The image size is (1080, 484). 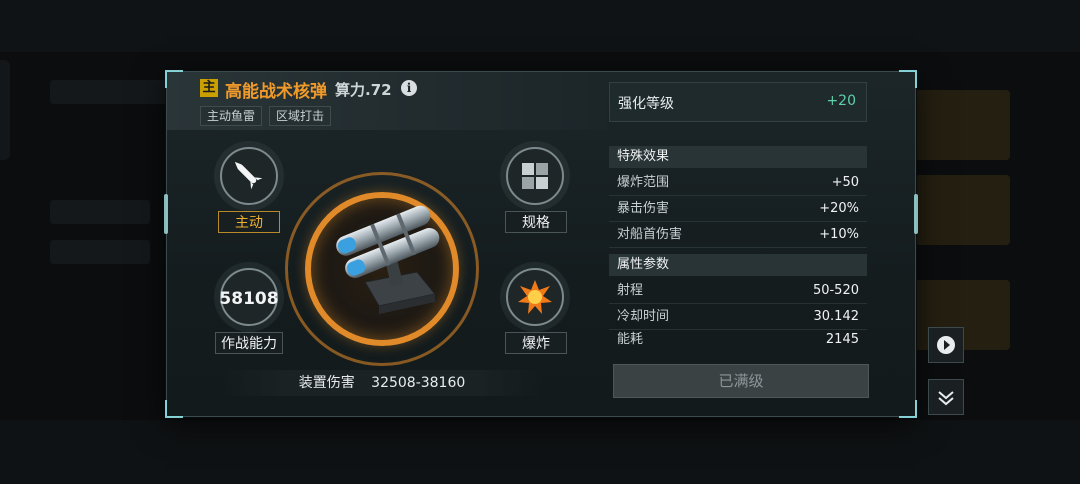 I want to click on weapon-tag: 主动鱼雷, so click(x=231, y=116).